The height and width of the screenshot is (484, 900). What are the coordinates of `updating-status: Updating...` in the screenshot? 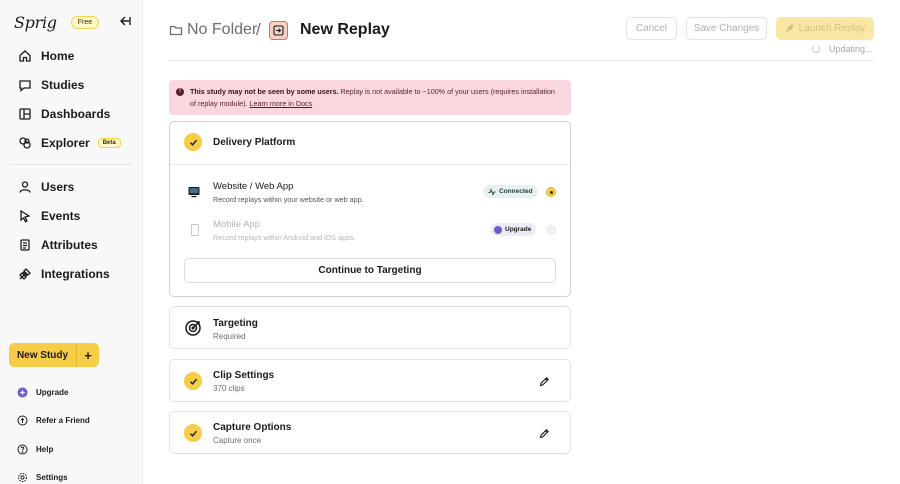 It's located at (842, 49).